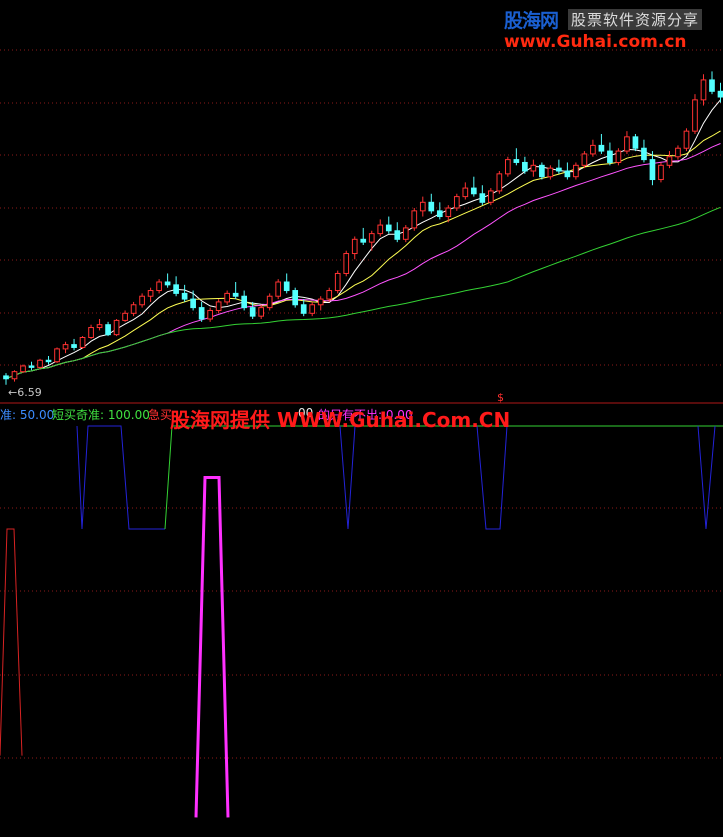 The width and height of the screenshot is (723, 837). Describe the element at coordinates (101, 415) in the screenshot. I see `legend-item-1: 短买奇准: 100.00` at that location.